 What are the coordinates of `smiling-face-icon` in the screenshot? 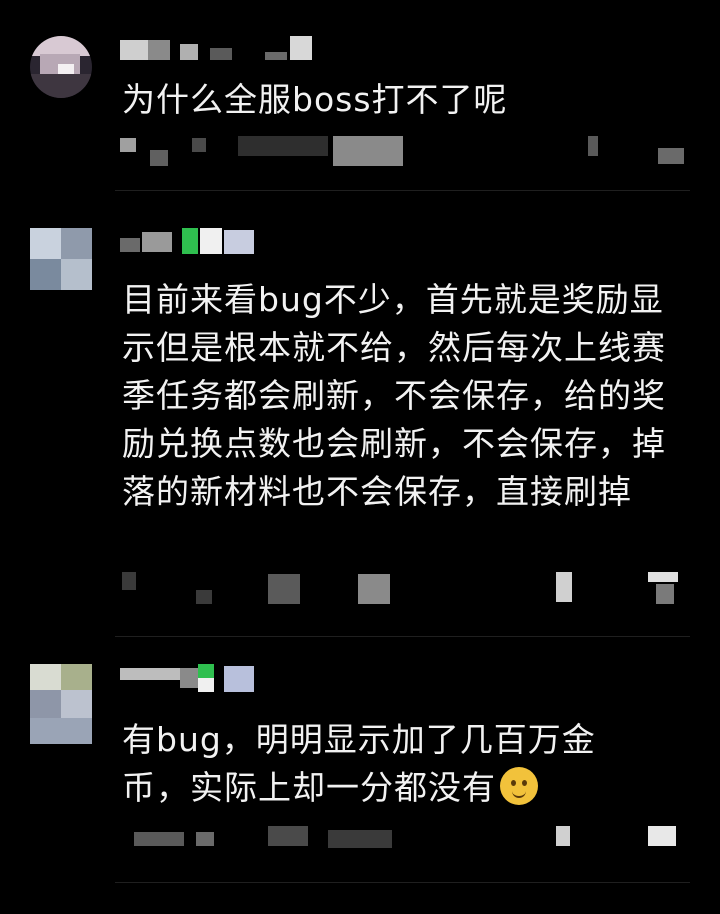 It's located at (519, 786).